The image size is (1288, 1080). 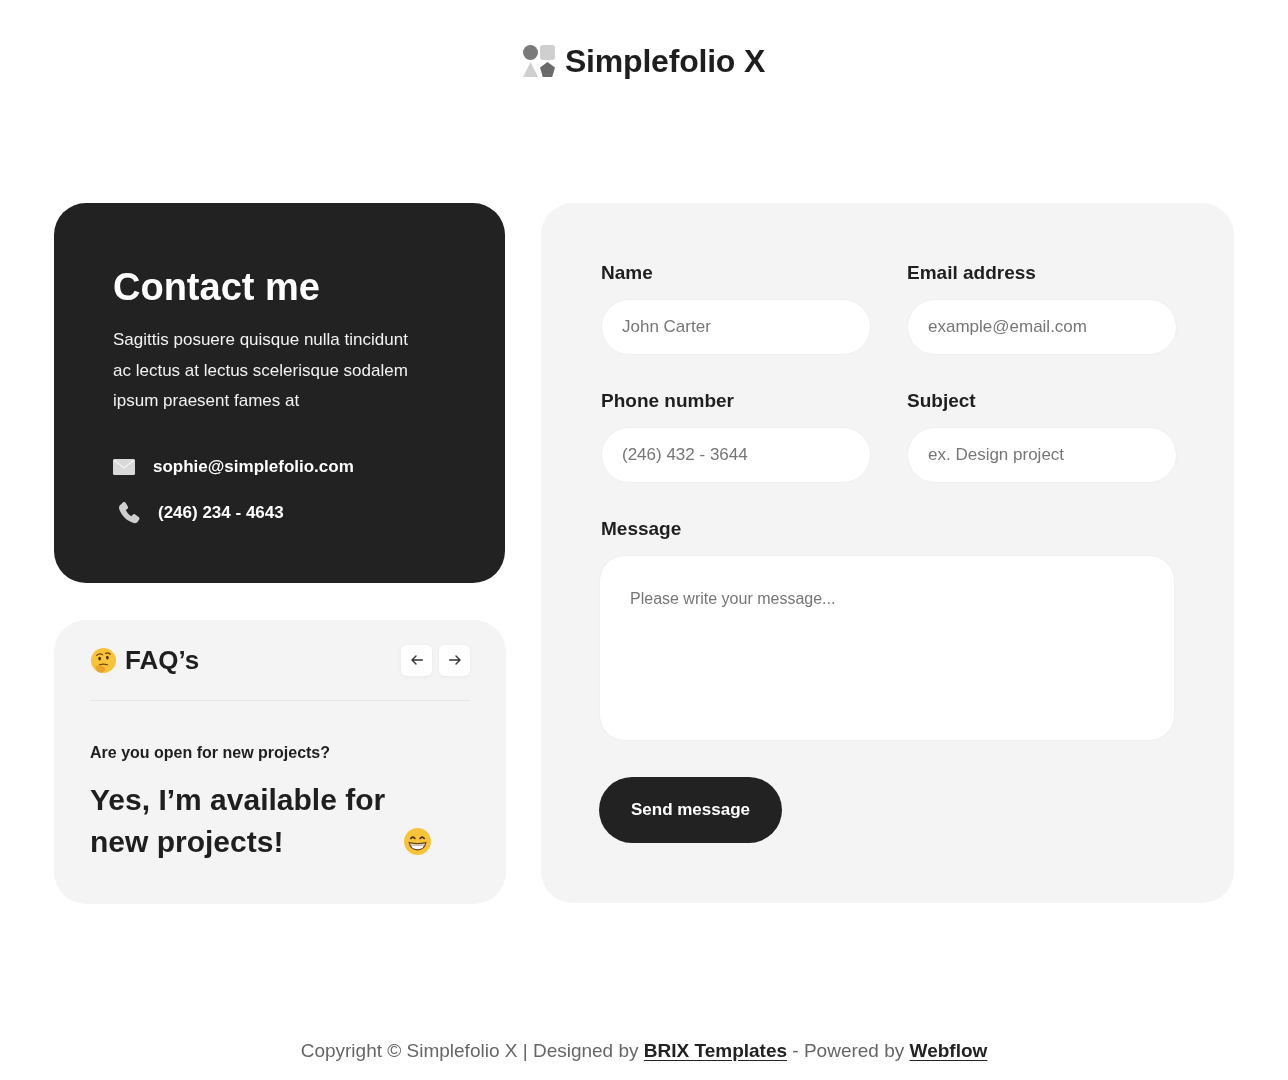 I want to click on envelope-icon, so click(x=124, y=466).